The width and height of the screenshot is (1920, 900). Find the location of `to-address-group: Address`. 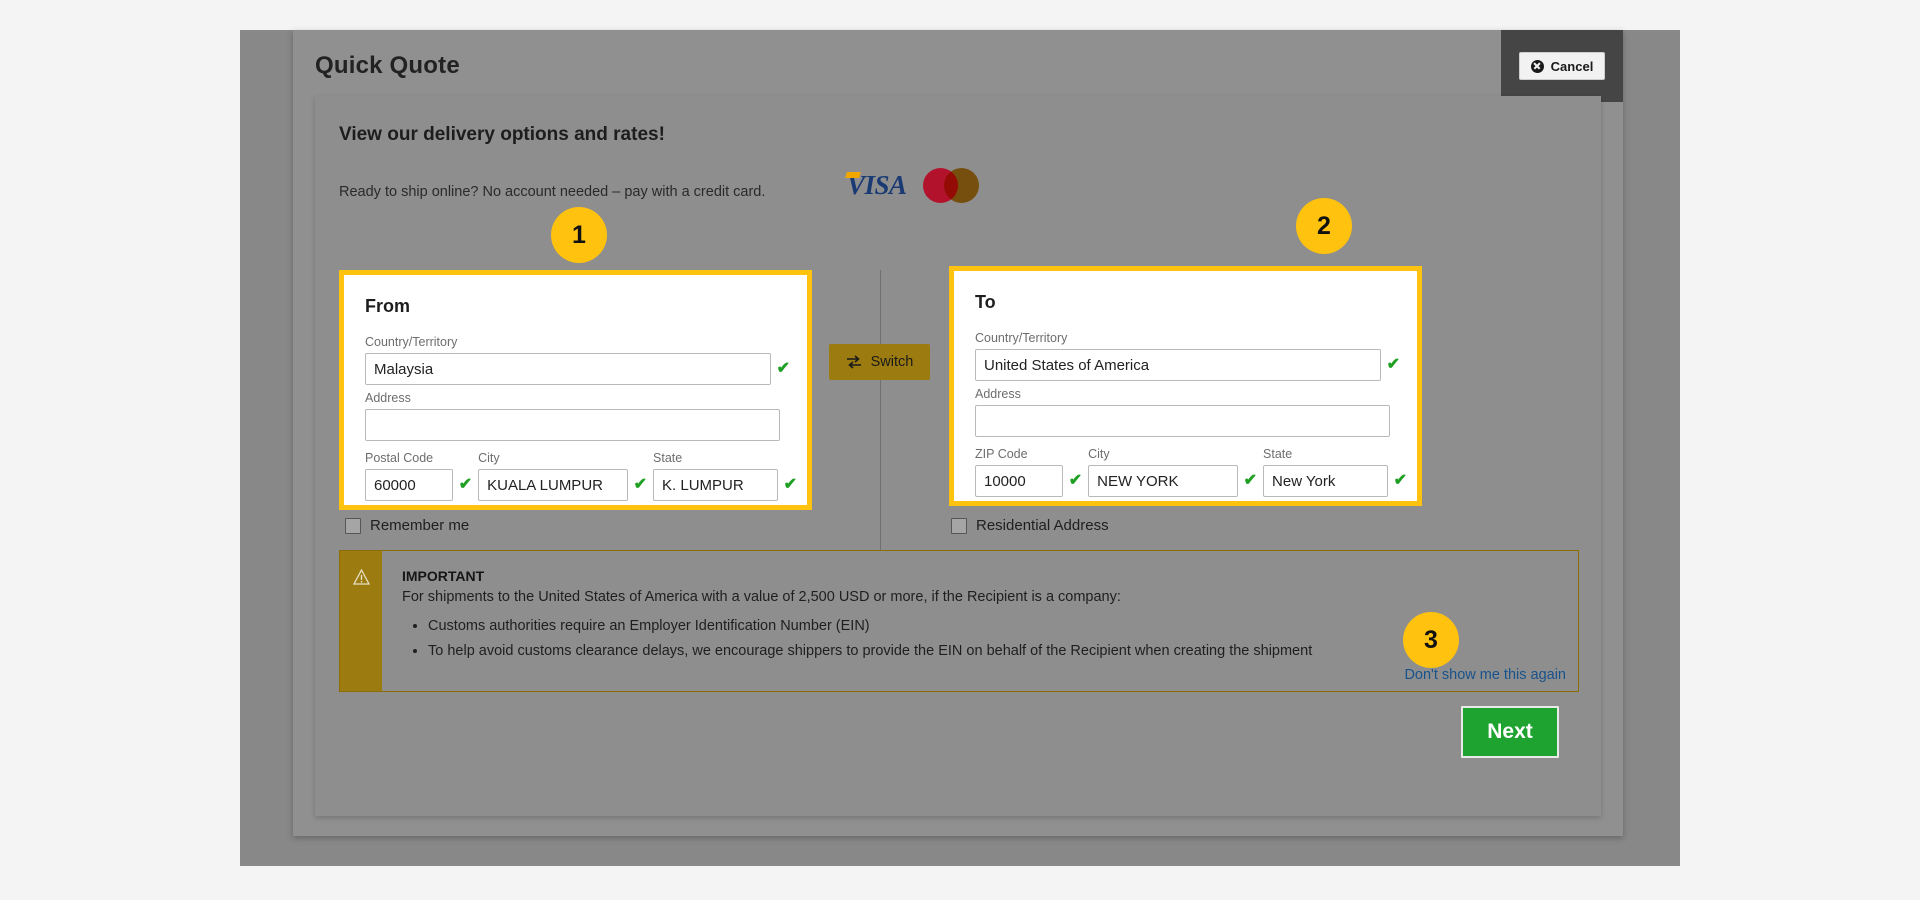

to-address-group: Address is located at coordinates (1182, 412).